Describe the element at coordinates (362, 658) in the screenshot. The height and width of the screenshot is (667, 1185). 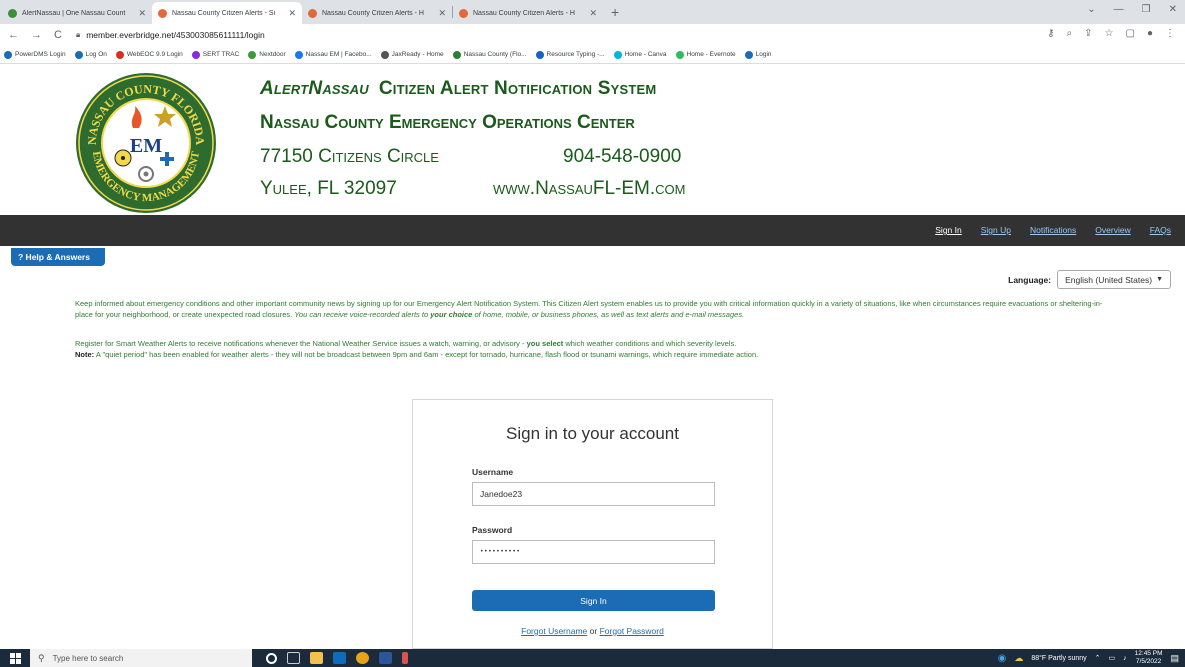
I see `chrome-icon` at that location.